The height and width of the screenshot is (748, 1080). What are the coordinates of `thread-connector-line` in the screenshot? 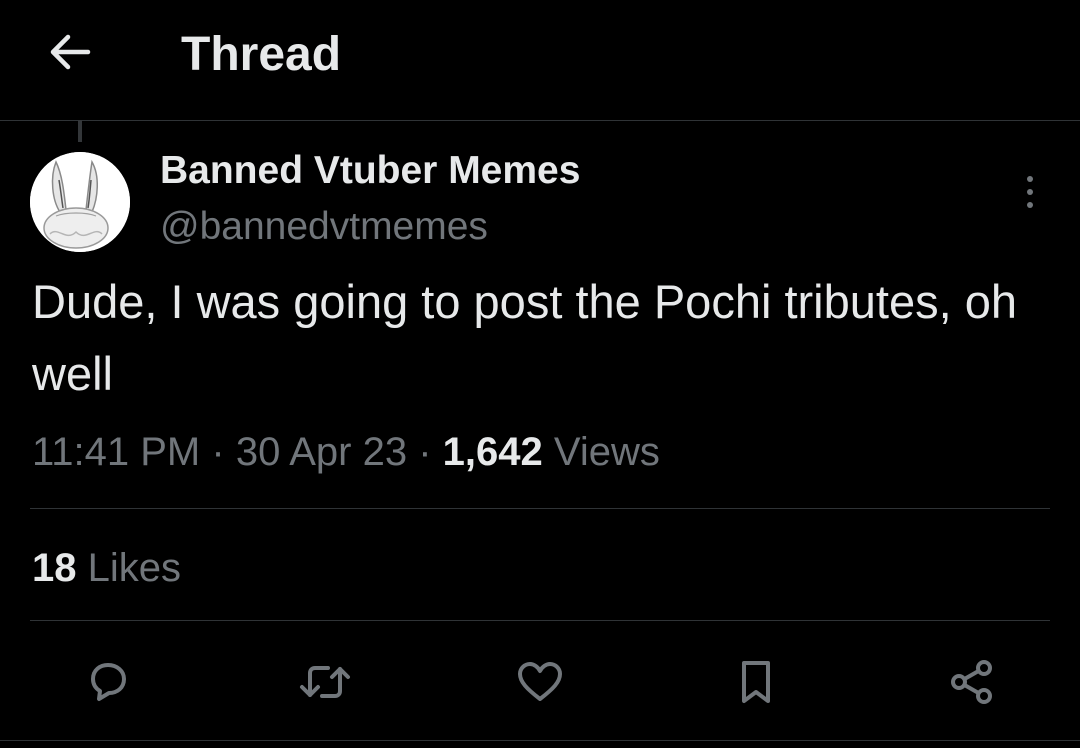 It's located at (80, 131).